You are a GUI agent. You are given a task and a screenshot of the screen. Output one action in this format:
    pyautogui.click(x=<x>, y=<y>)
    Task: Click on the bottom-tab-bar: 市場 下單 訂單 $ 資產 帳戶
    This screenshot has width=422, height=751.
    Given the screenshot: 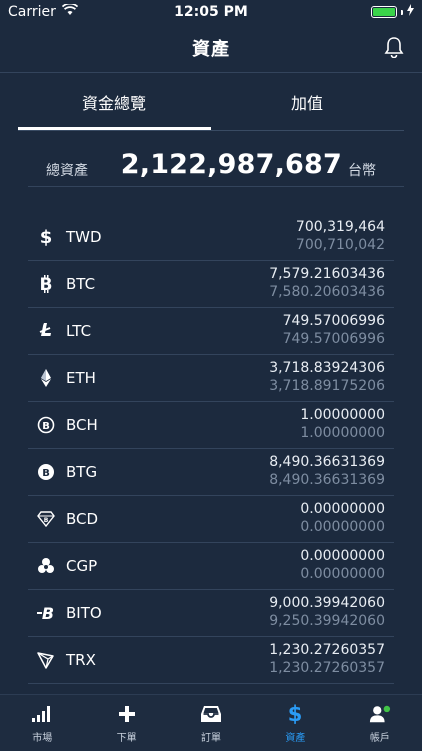 What is the action you would take?
    pyautogui.click(x=211, y=722)
    